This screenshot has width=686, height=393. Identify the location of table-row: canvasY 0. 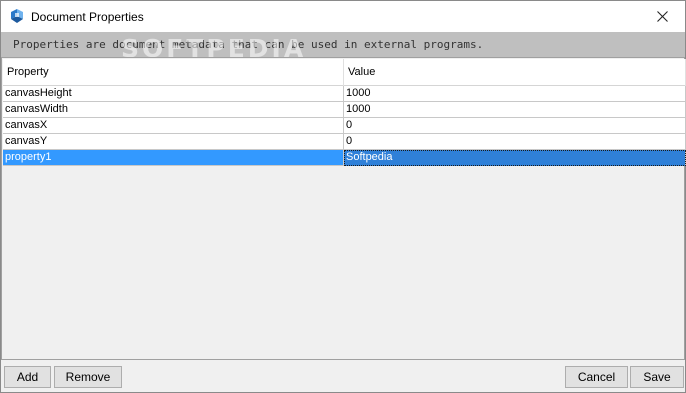
(344, 142).